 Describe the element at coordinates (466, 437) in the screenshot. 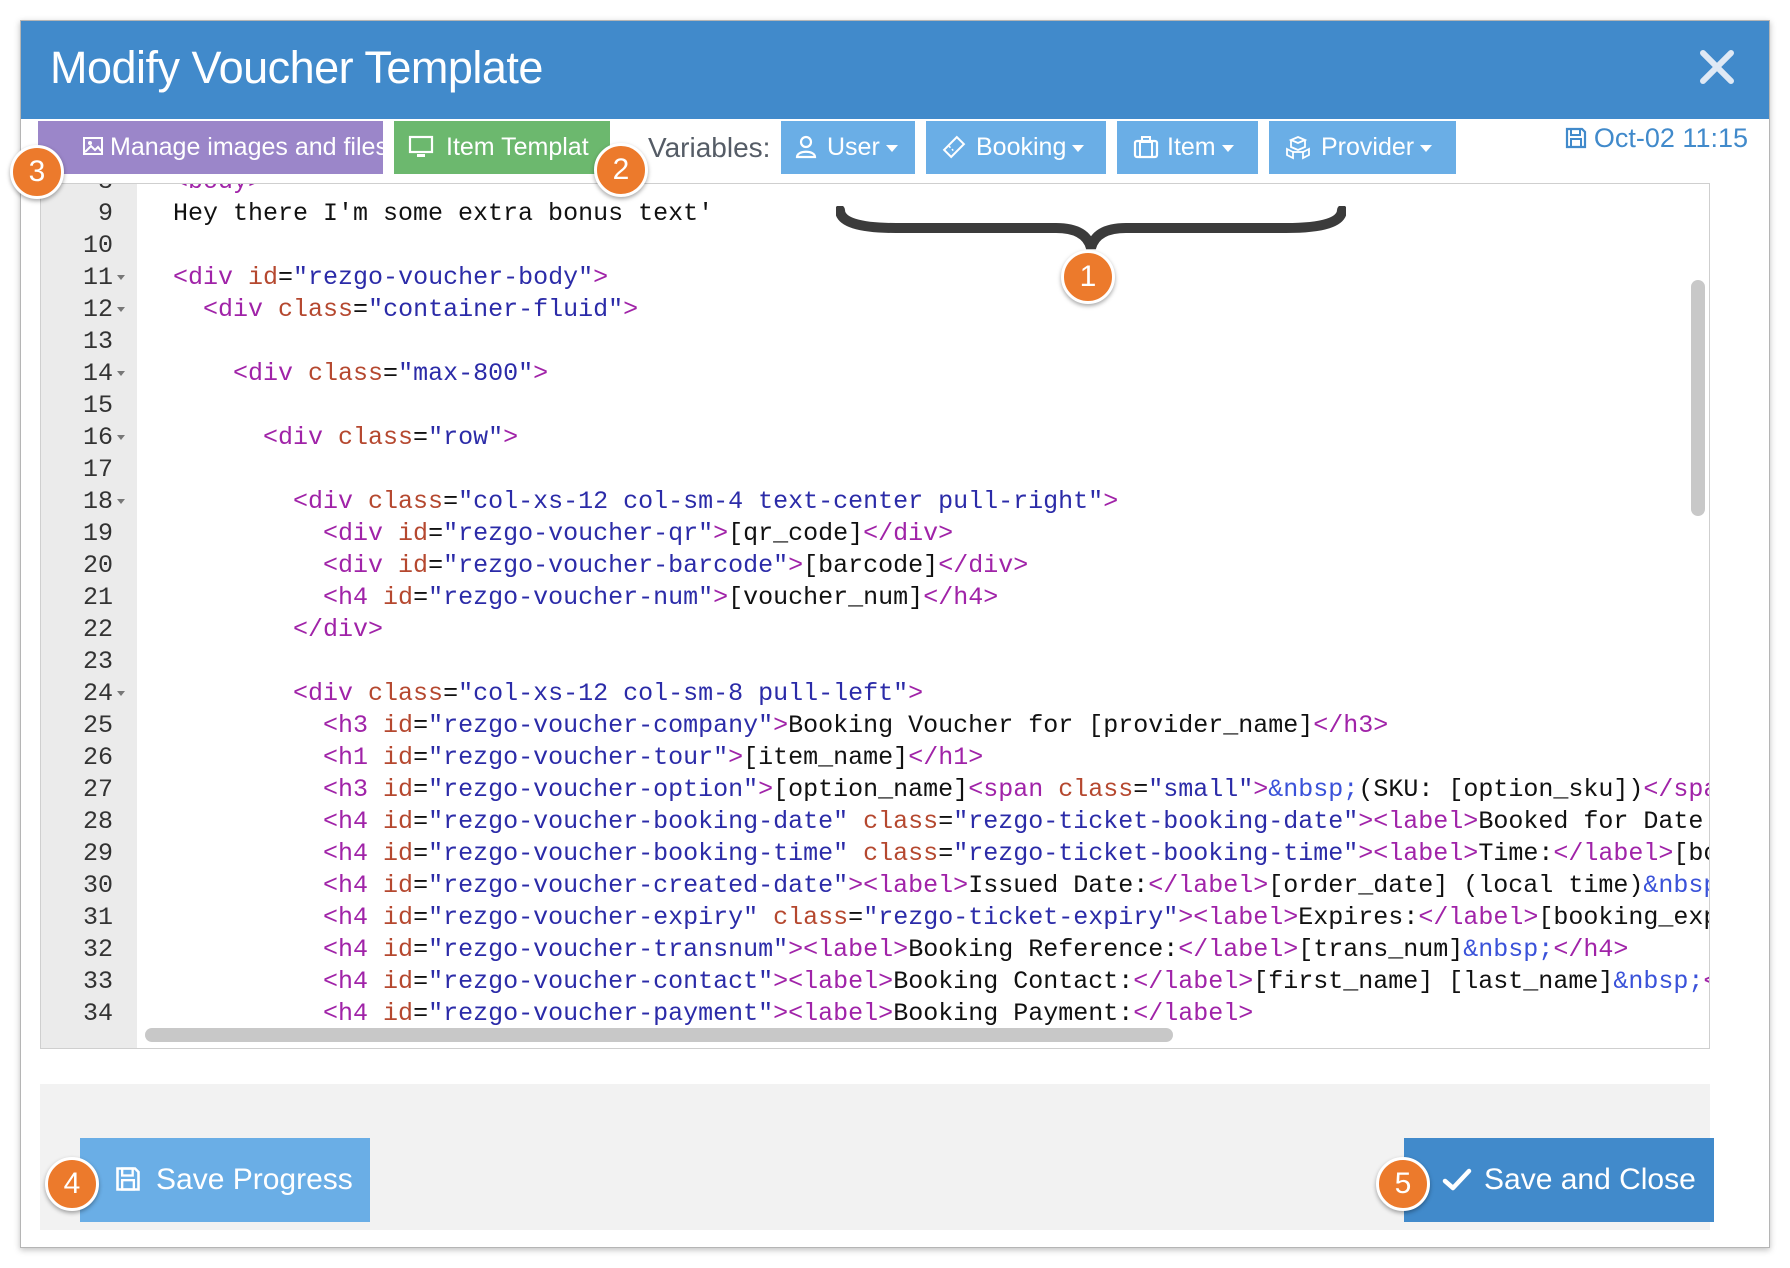

I see `code-token: "row"` at that location.